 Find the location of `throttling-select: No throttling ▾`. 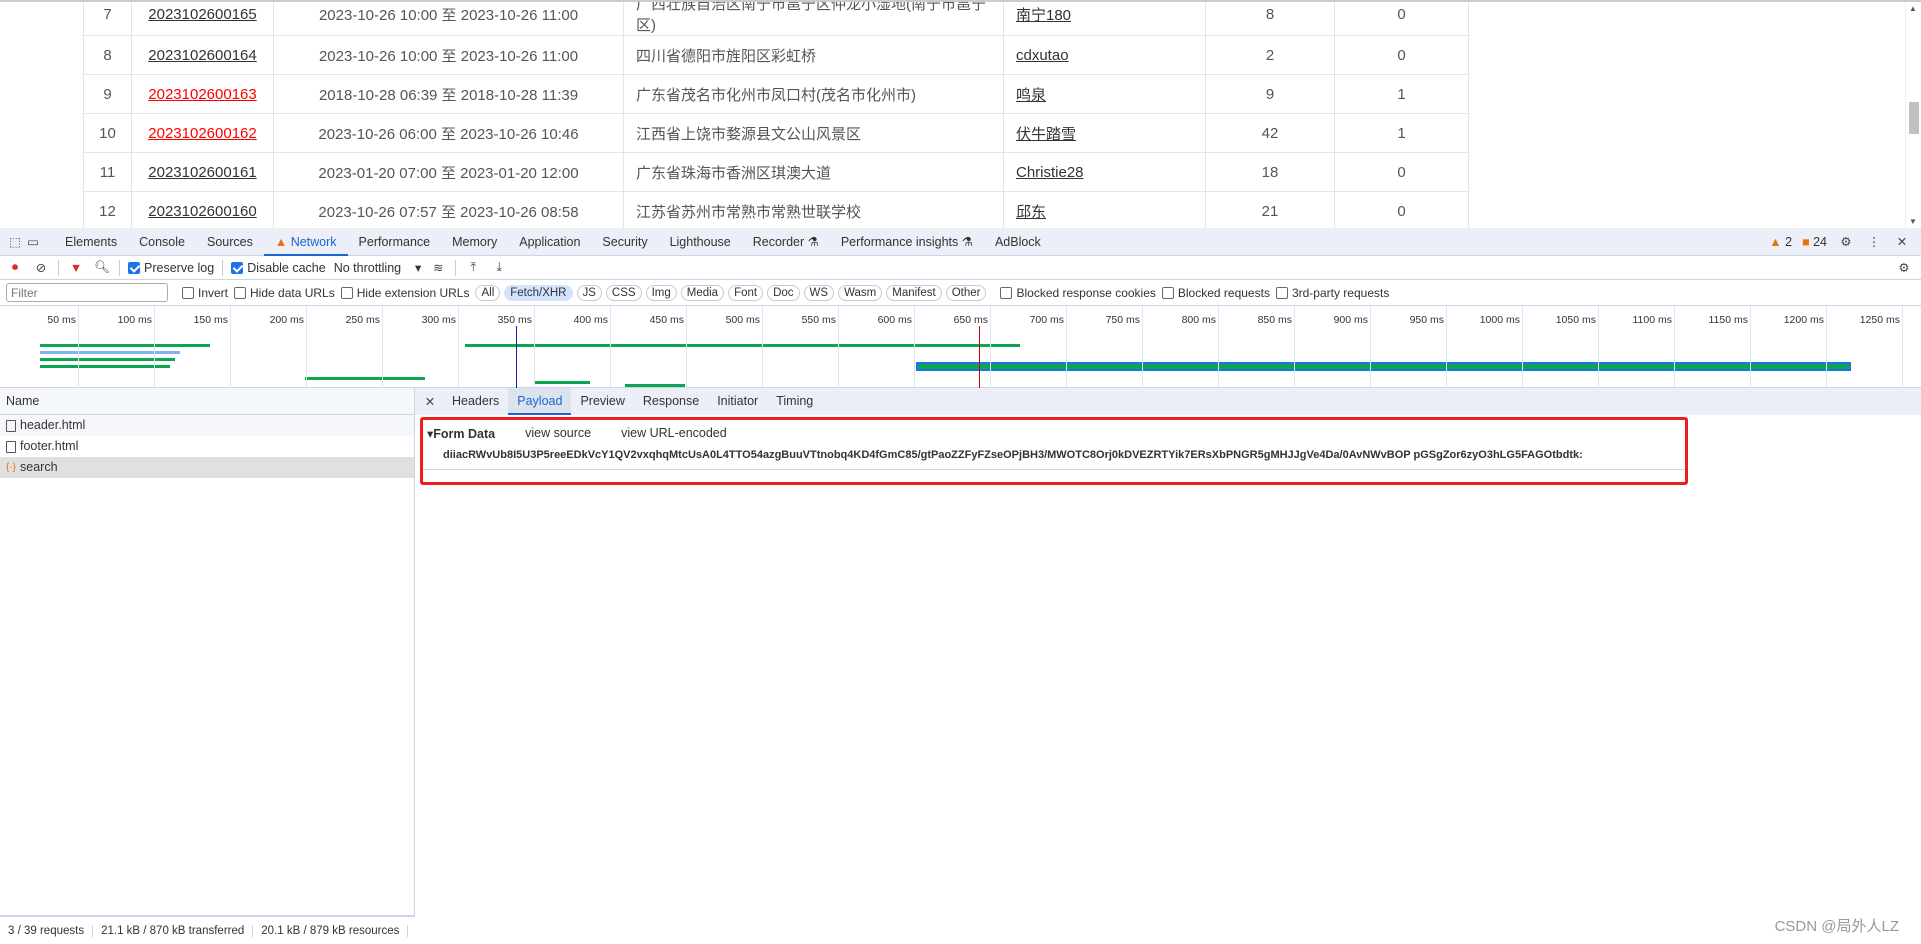

throttling-select: No throttling ▾ is located at coordinates (378, 267).